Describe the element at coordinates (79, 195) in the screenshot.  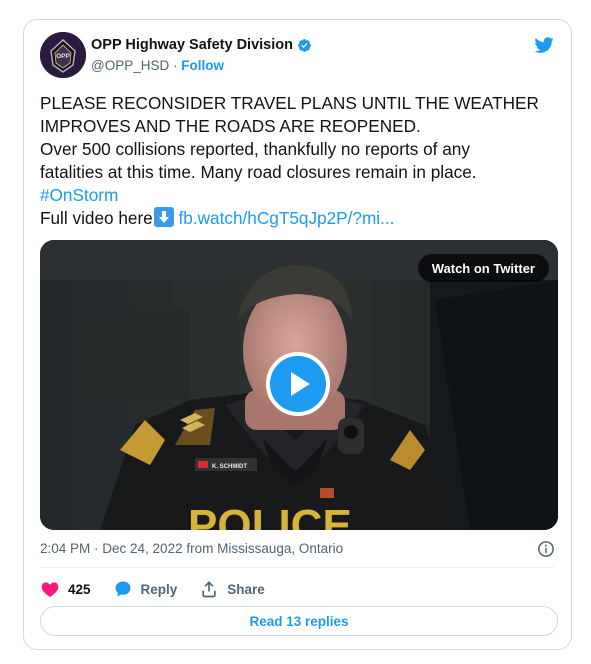
I see `hashtag-link: #OnStorm` at that location.